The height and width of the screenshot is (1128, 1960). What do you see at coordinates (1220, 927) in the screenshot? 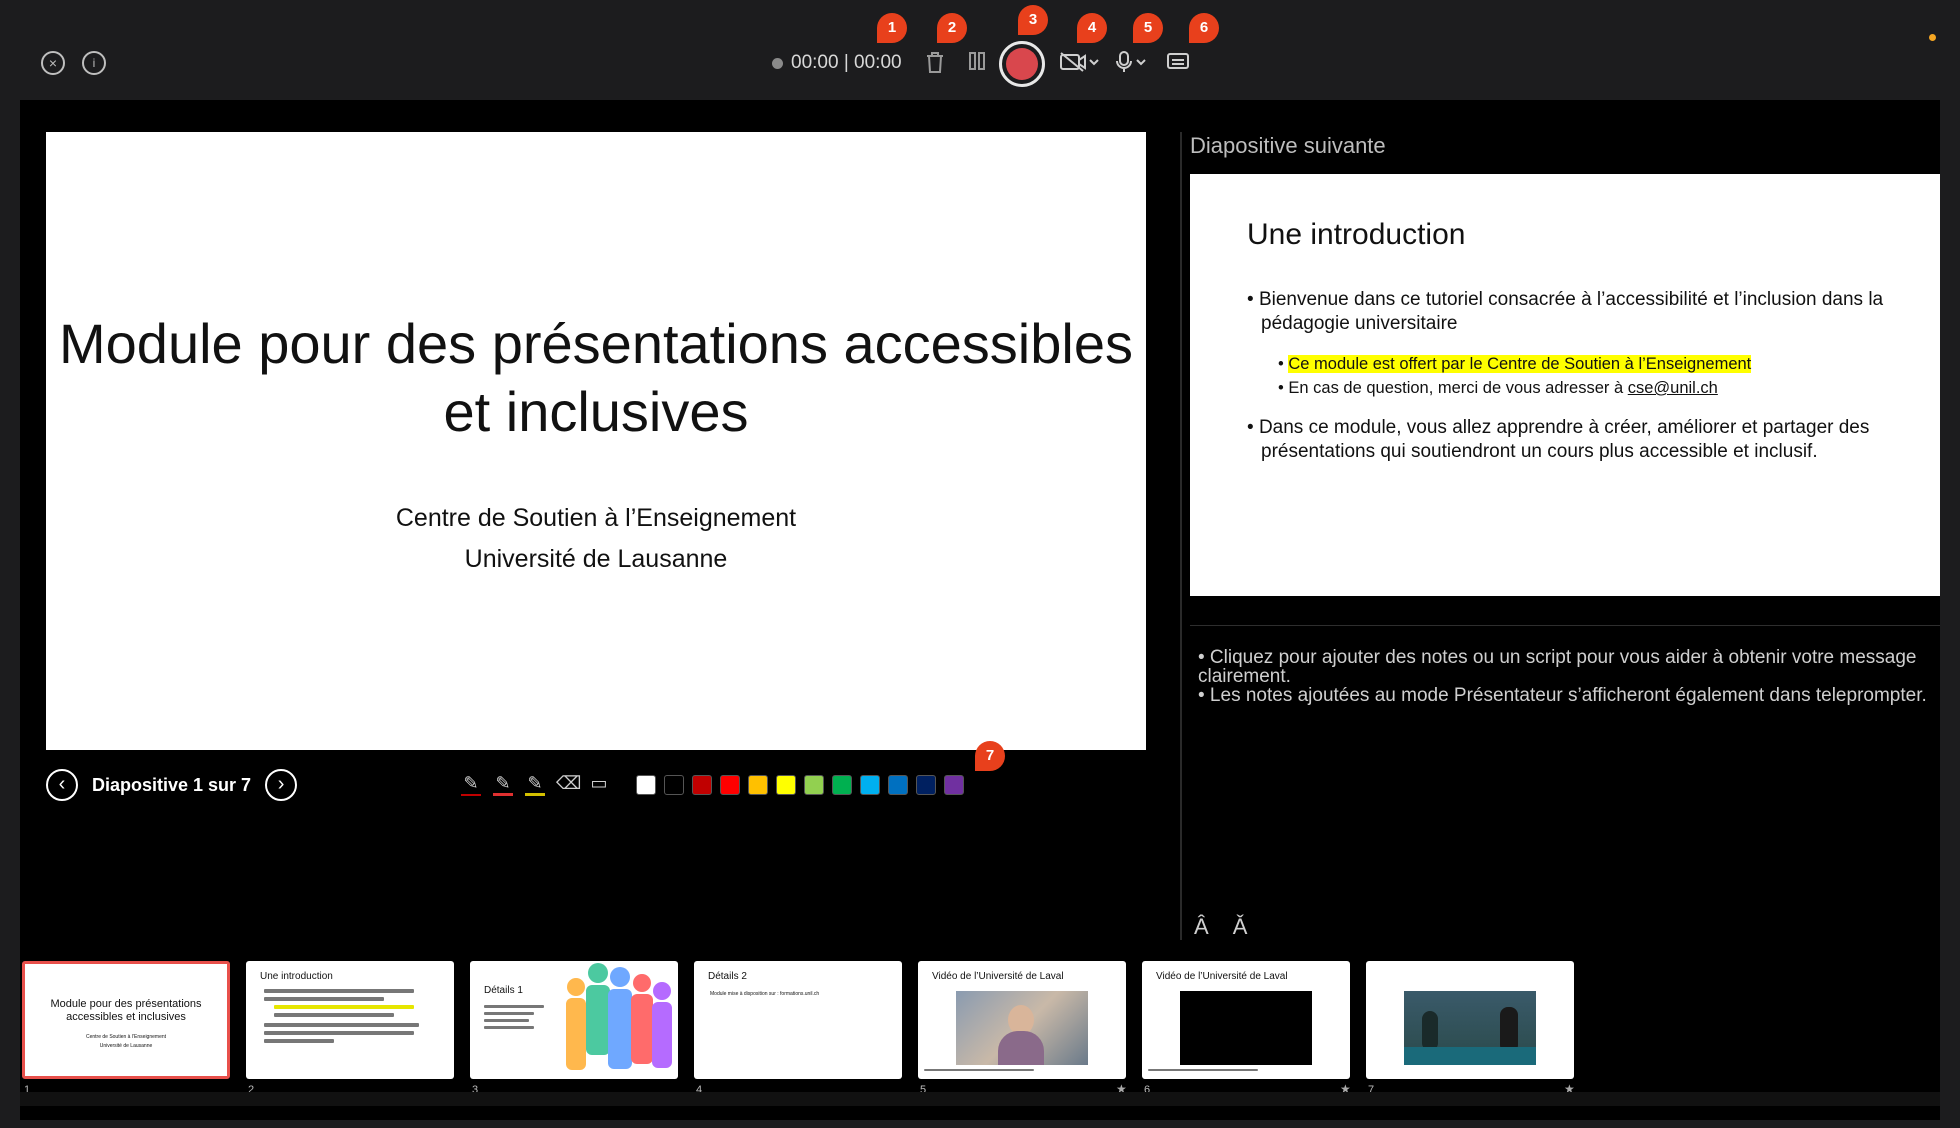
I see `notes-font-controls: Â Ǎ` at bounding box center [1220, 927].